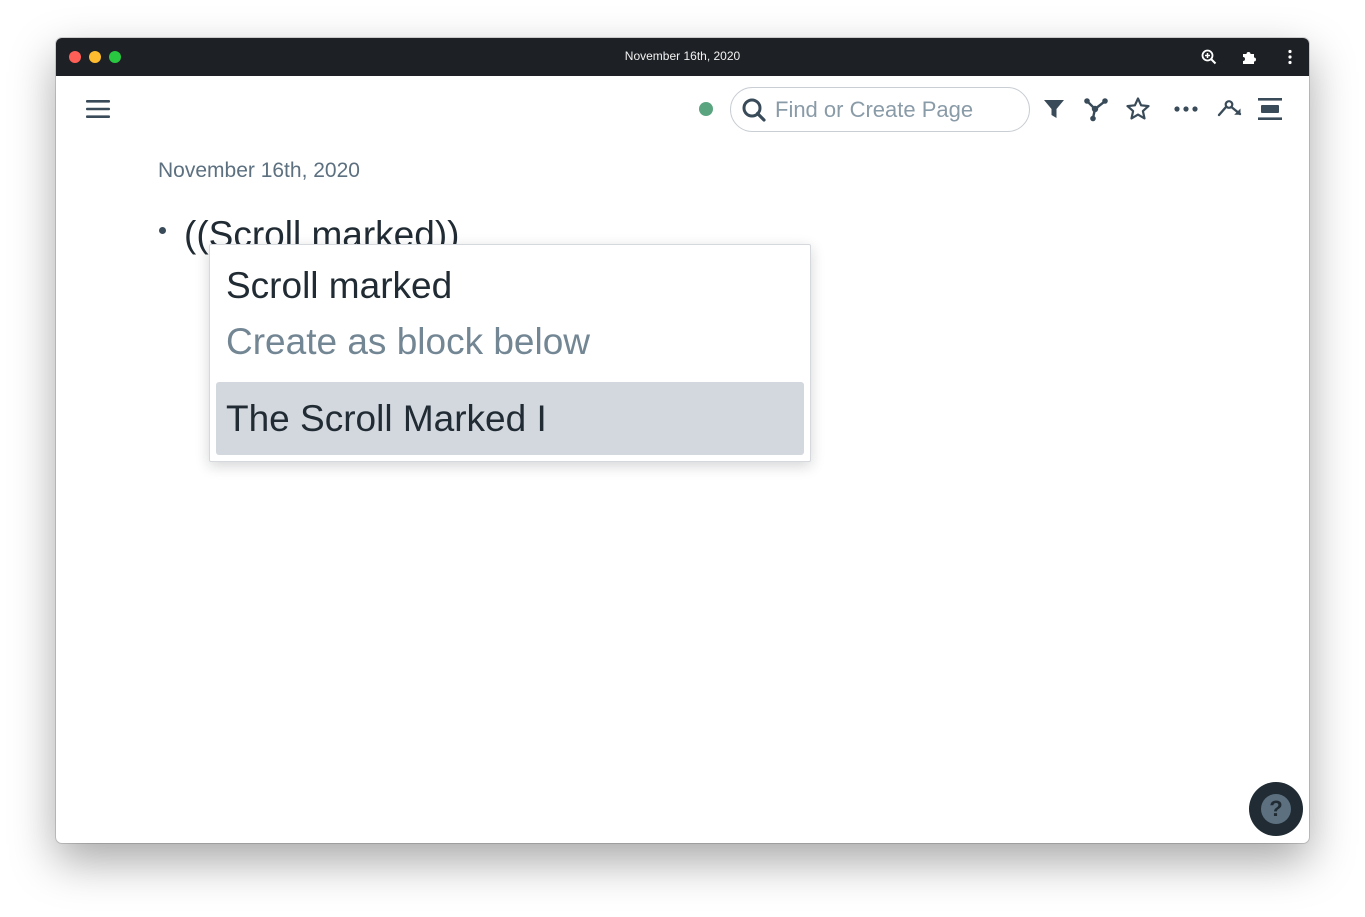  What do you see at coordinates (1249, 57) in the screenshot?
I see `puzzle-extension-icon` at bounding box center [1249, 57].